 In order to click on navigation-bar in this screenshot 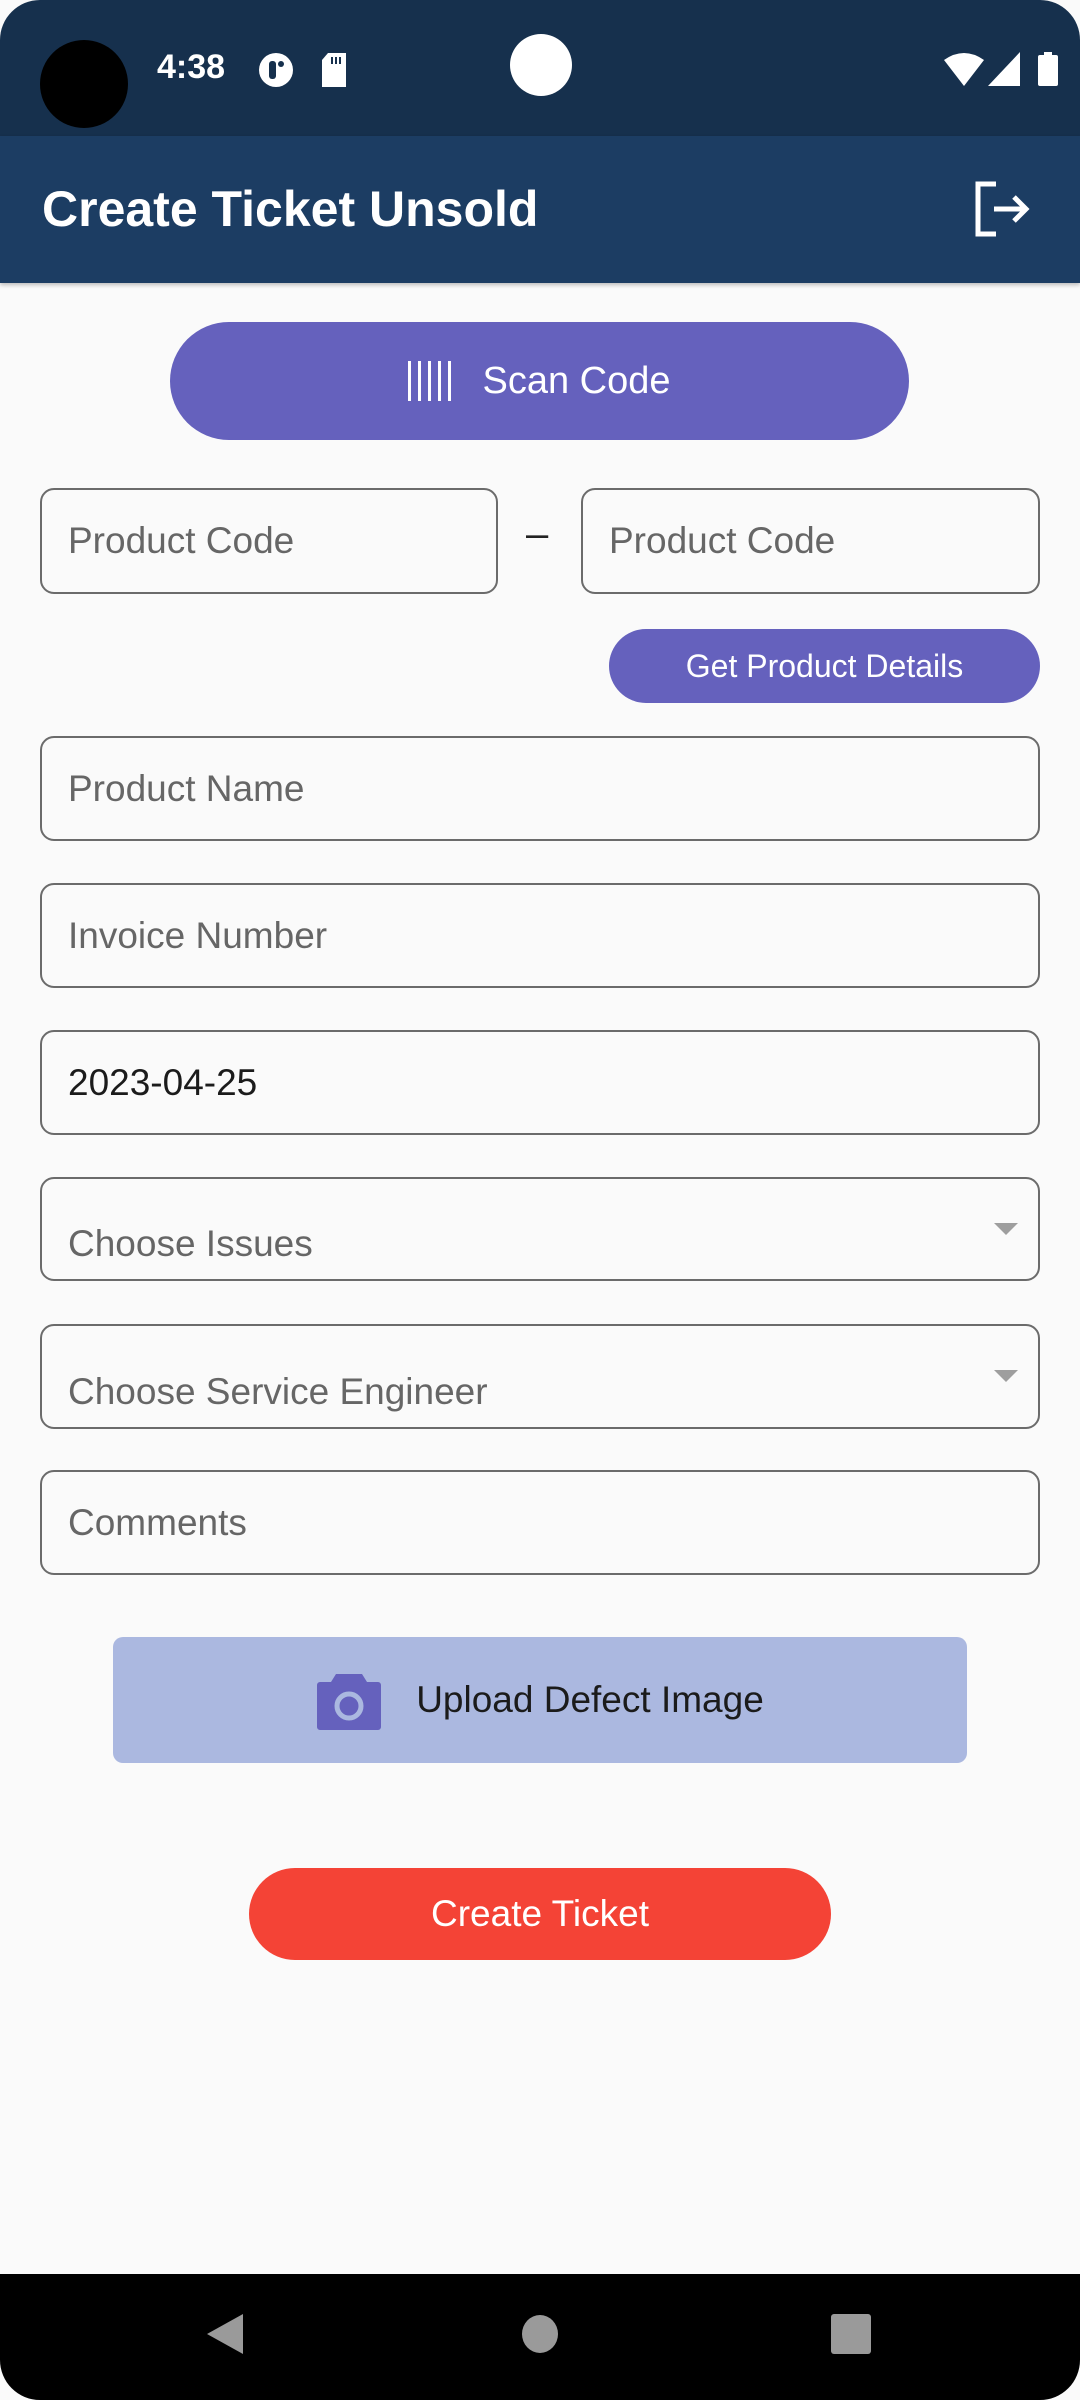, I will do `click(540, 2337)`.